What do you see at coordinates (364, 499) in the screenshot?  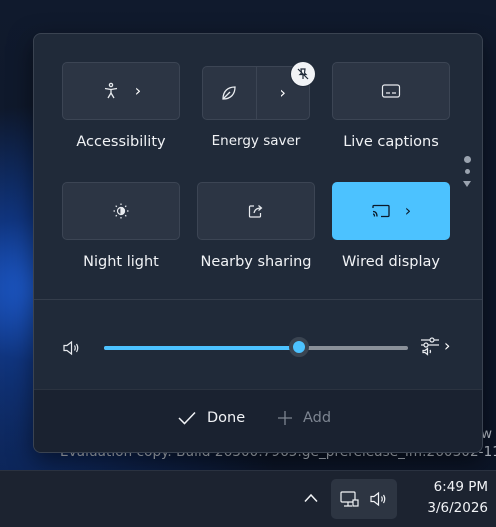 I see `system-tray-quick-settings` at bounding box center [364, 499].